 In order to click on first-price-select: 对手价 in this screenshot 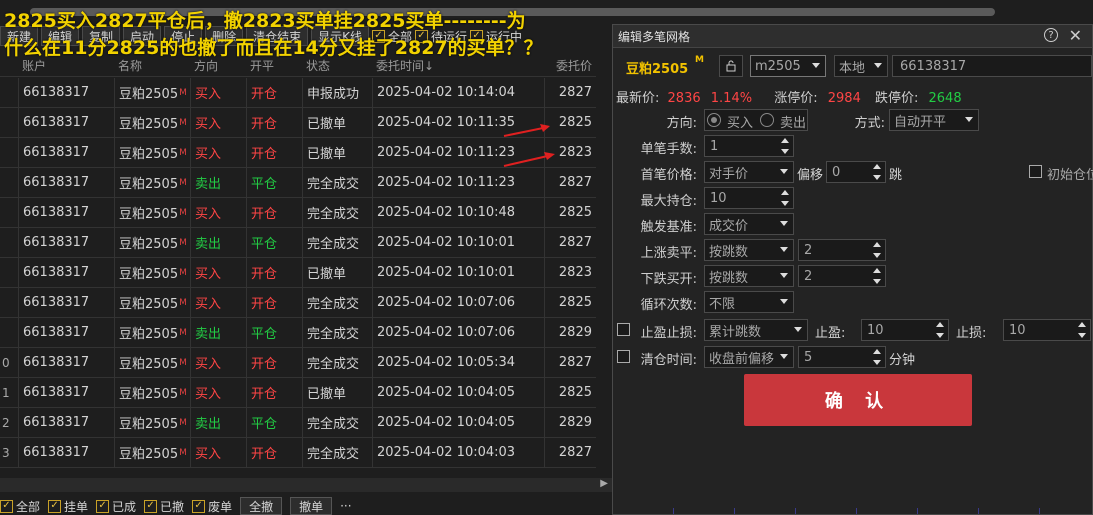, I will do `click(749, 172)`.